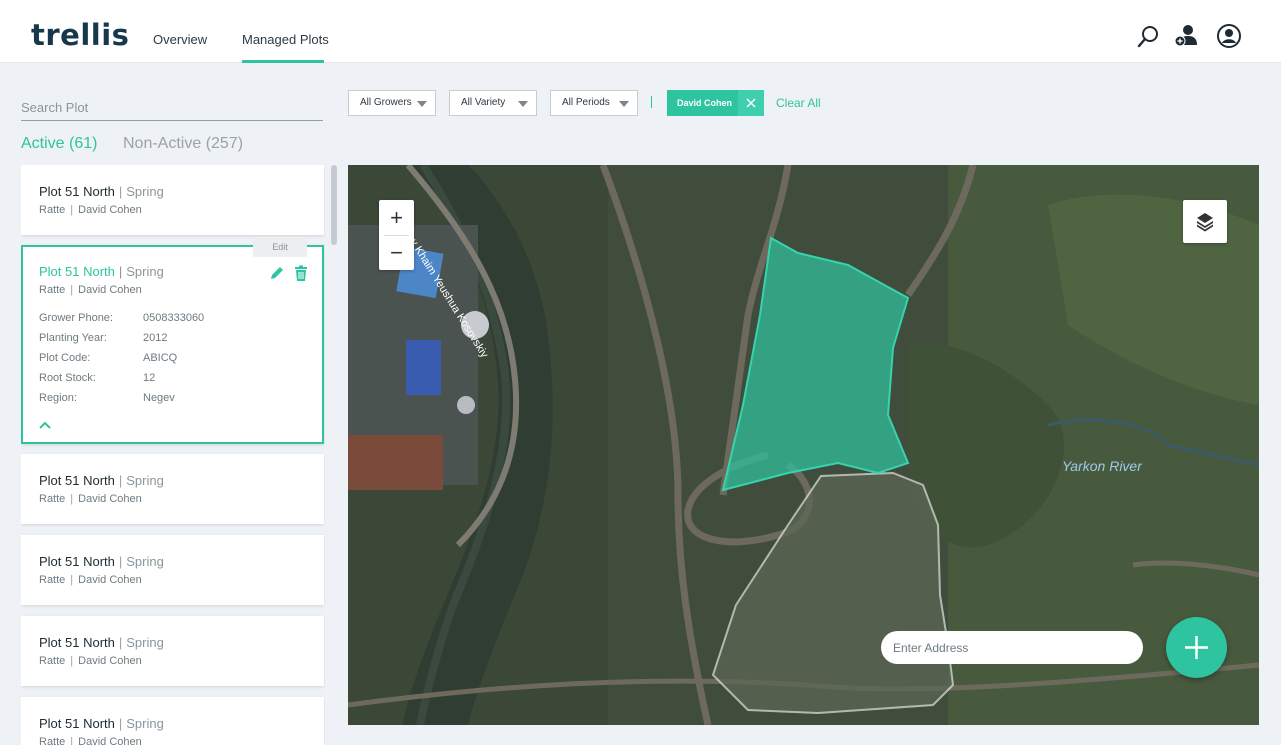 This screenshot has height=745, width=1281. I want to click on remove-filter-button, so click(751, 103).